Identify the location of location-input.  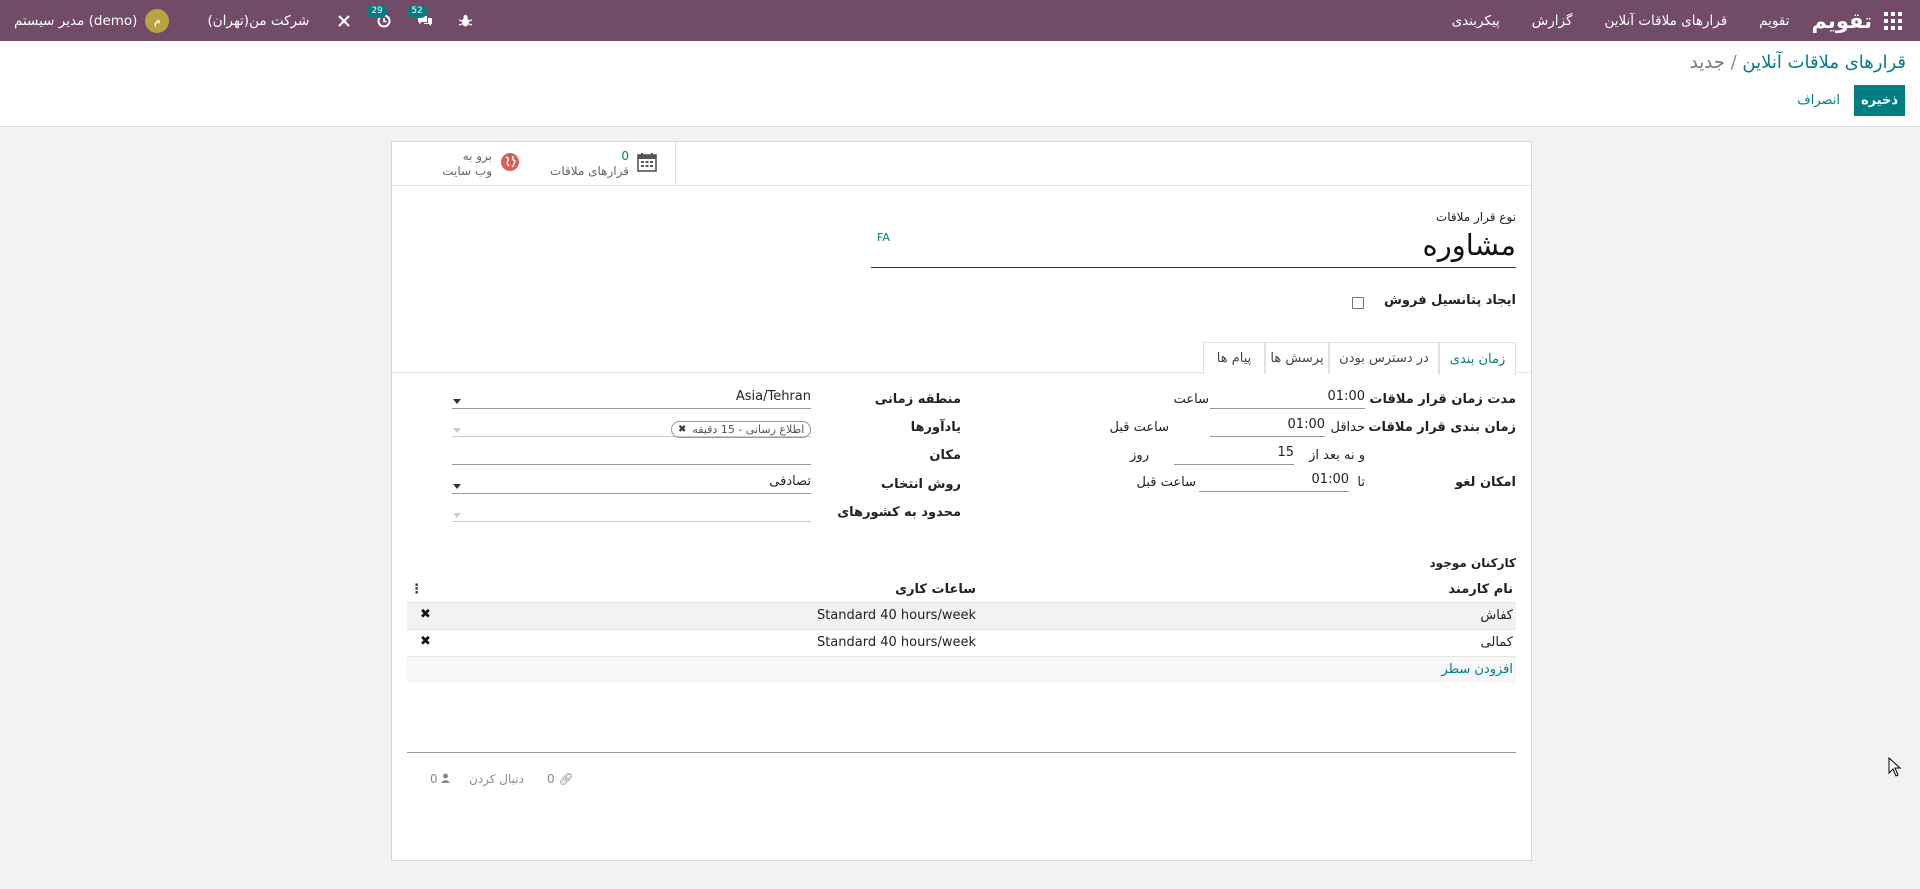
(631, 455).